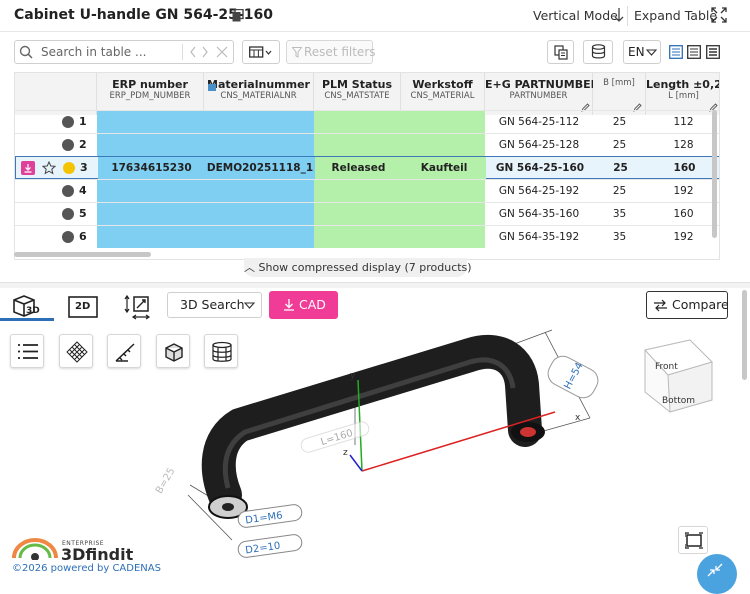  Describe the element at coordinates (259, 94) in the screenshot. I see `col-materialnummer: Materialnummer CNS_MATERIALNR` at that location.